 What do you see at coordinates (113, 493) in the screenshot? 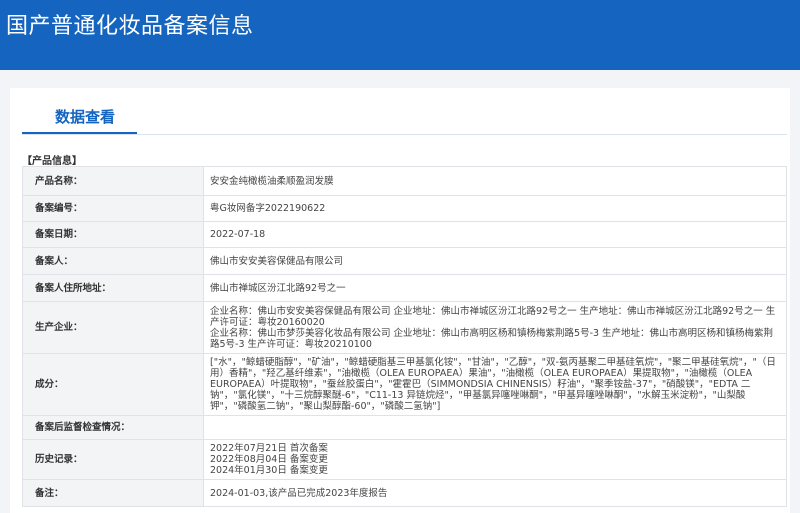
I see `row-label: 备注：` at bounding box center [113, 493].